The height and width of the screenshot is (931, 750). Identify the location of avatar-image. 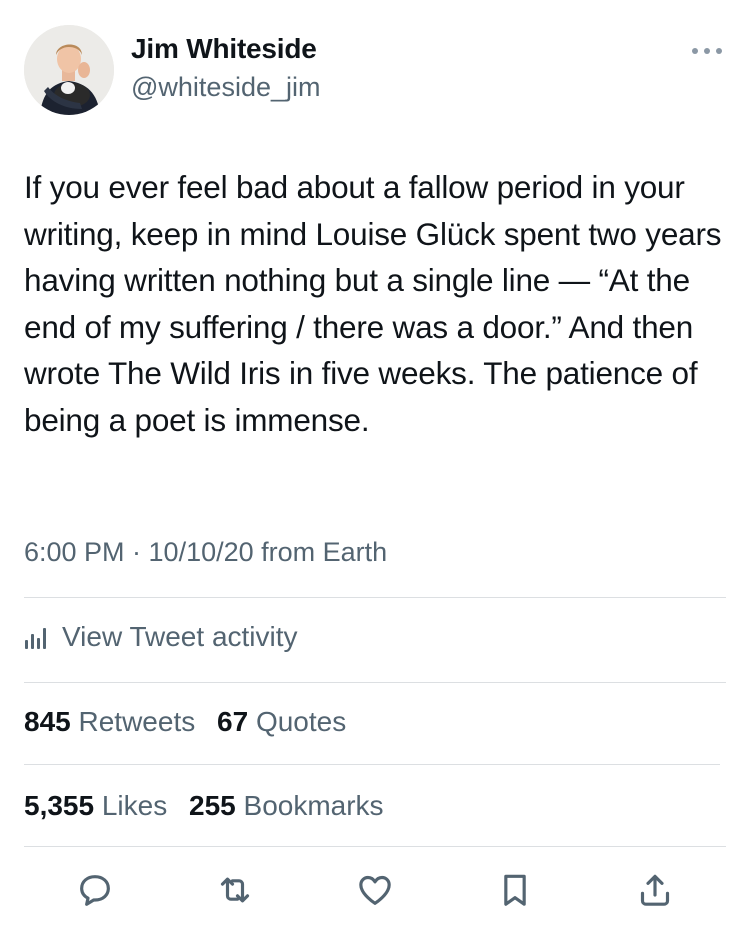
(69, 70).